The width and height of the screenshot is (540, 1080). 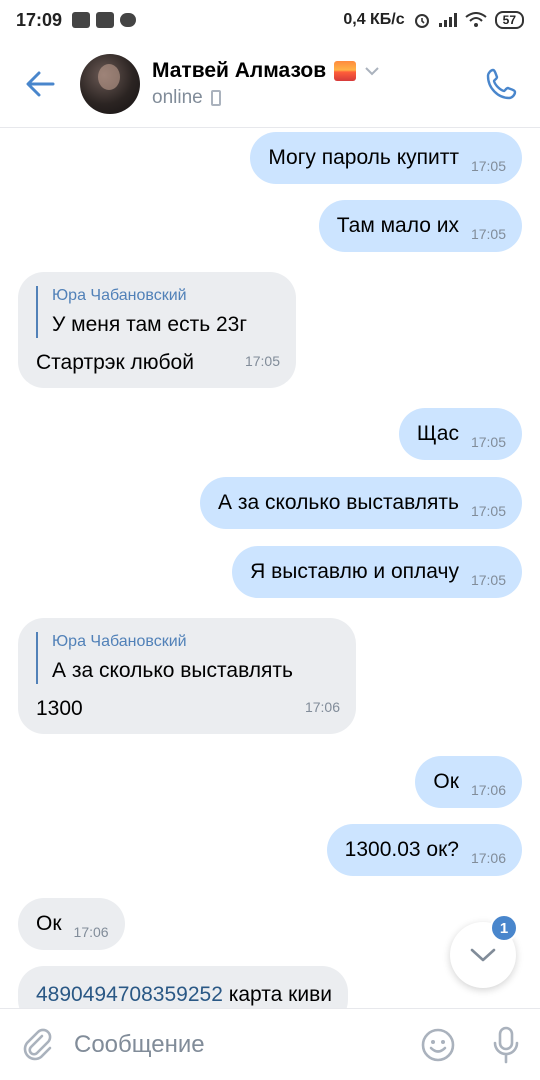 What do you see at coordinates (374, 19) in the screenshot?
I see `network-speed: 0,4 КБ/с` at bounding box center [374, 19].